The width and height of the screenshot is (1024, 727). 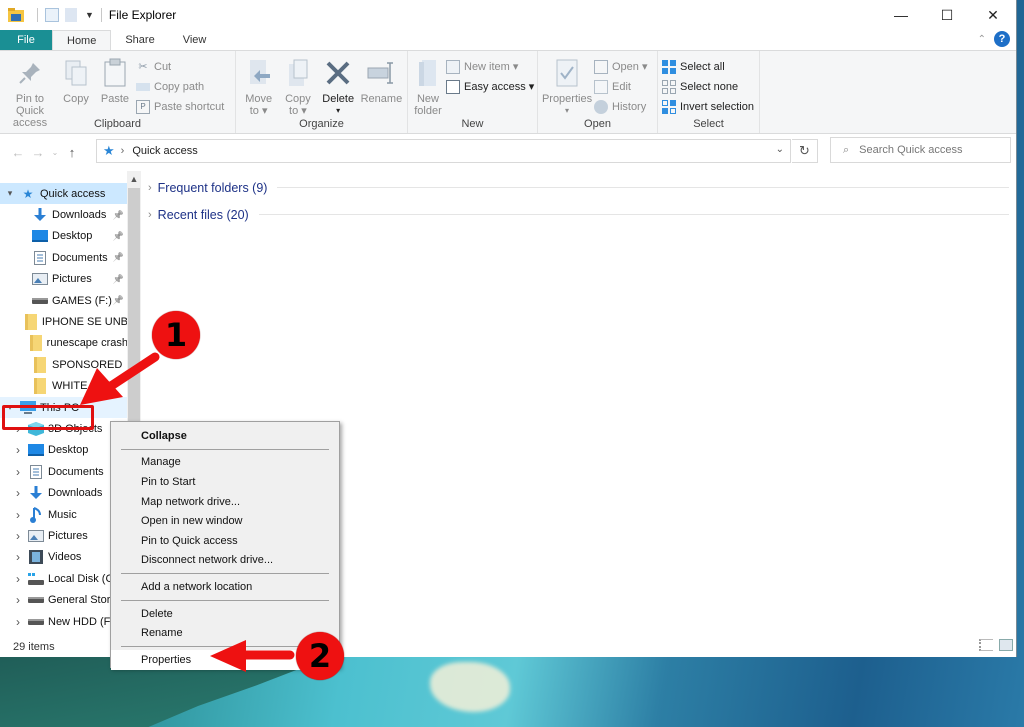 What do you see at coordinates (64, 300) in the screenshot?
I see `sidebar-item-quick: GAMES (F:) 📌` at bounding box center [64, 300].